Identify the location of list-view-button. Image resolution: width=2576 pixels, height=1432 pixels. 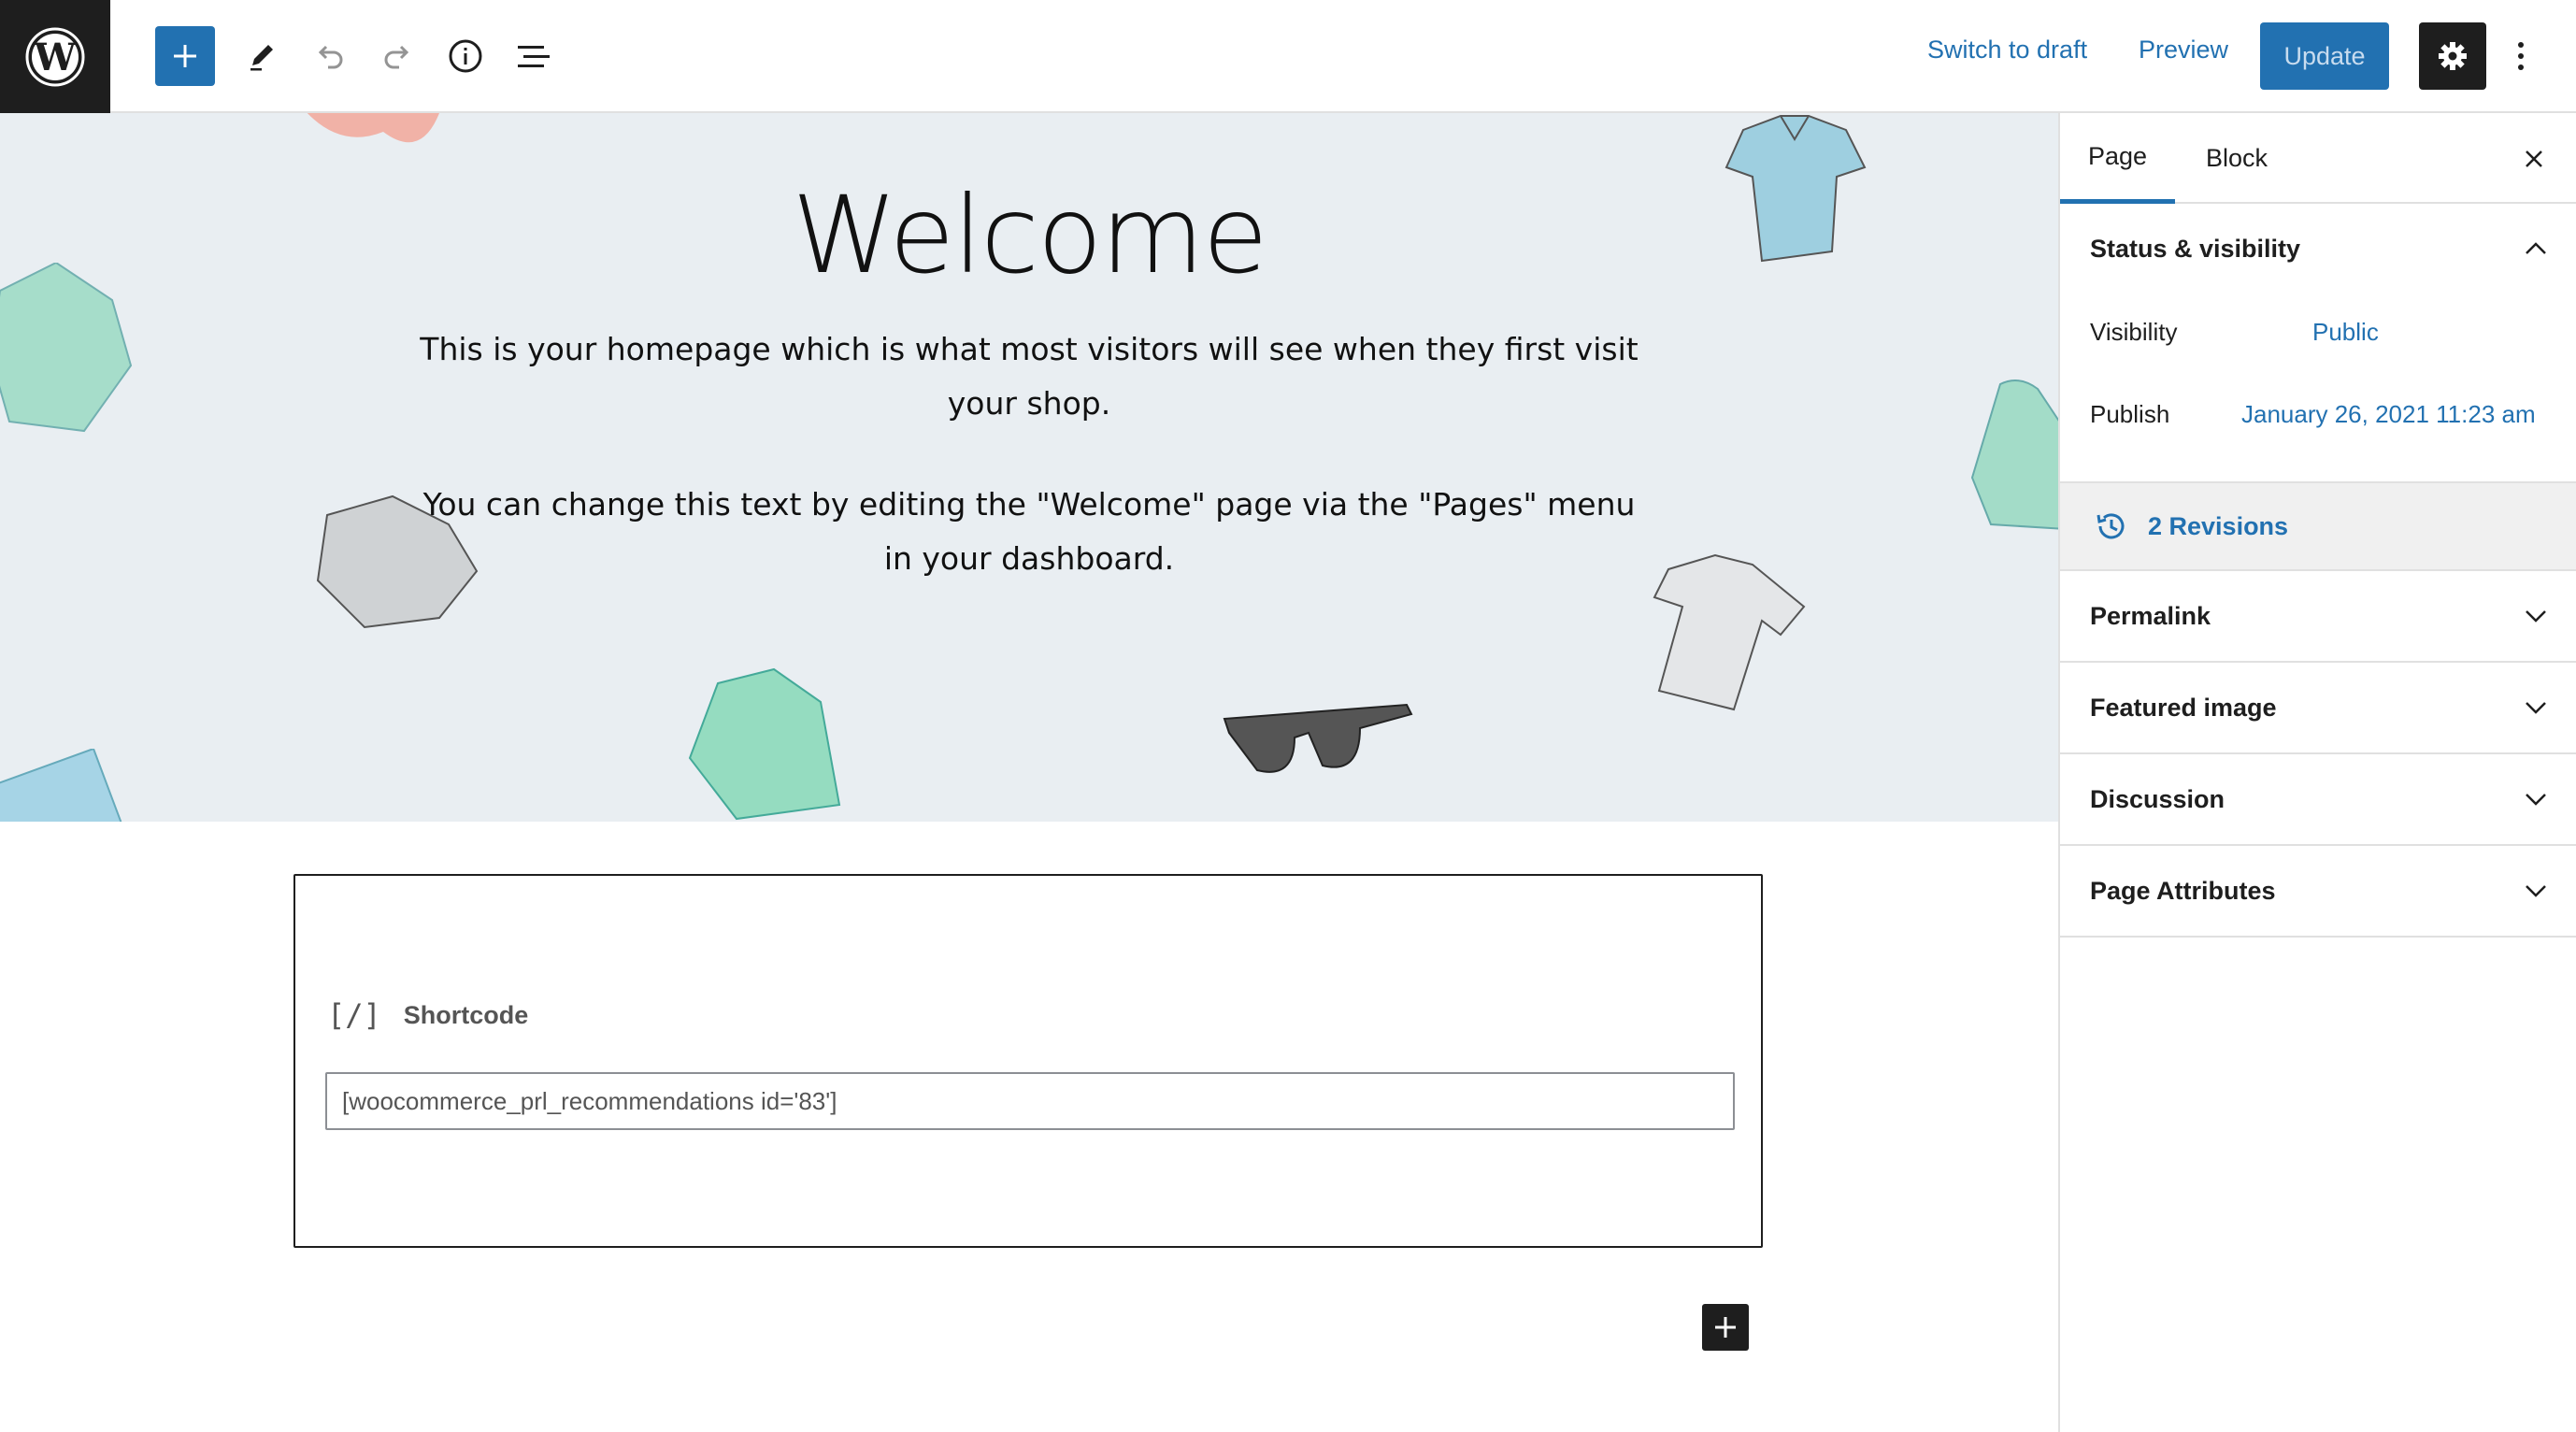
(532, 56).